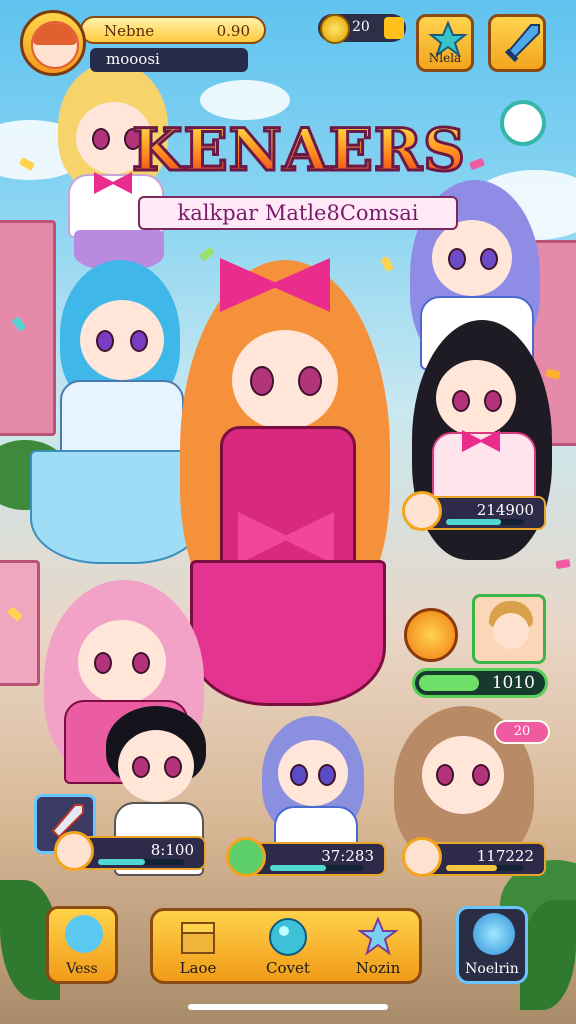  I want to click on nav-right-button: Noelrin, so click(492, 945).